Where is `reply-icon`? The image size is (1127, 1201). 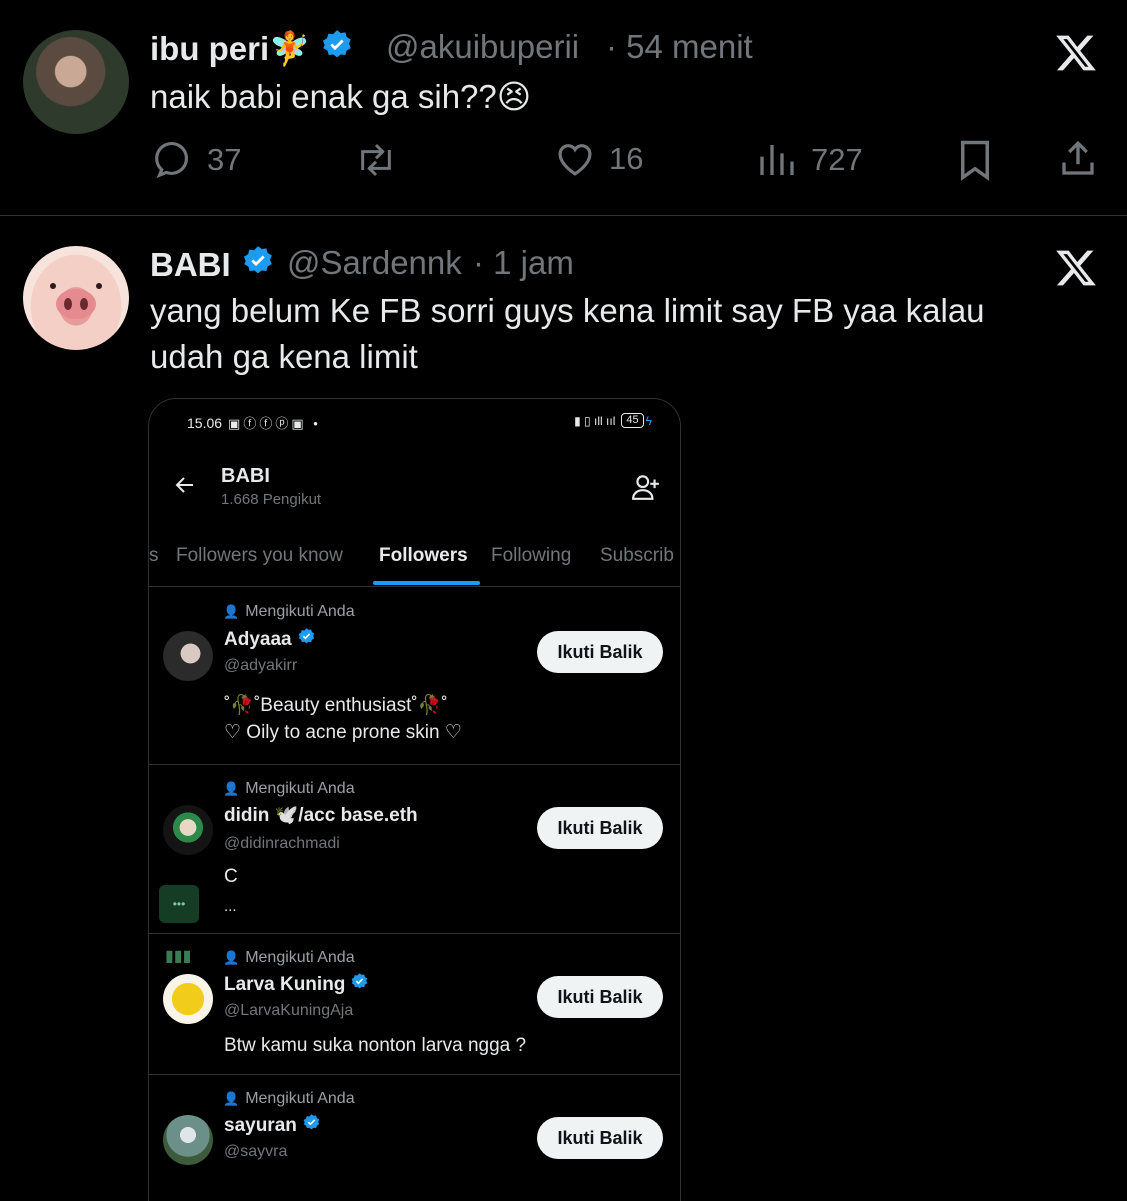
reply-icon is located at coordinates (174, 160).